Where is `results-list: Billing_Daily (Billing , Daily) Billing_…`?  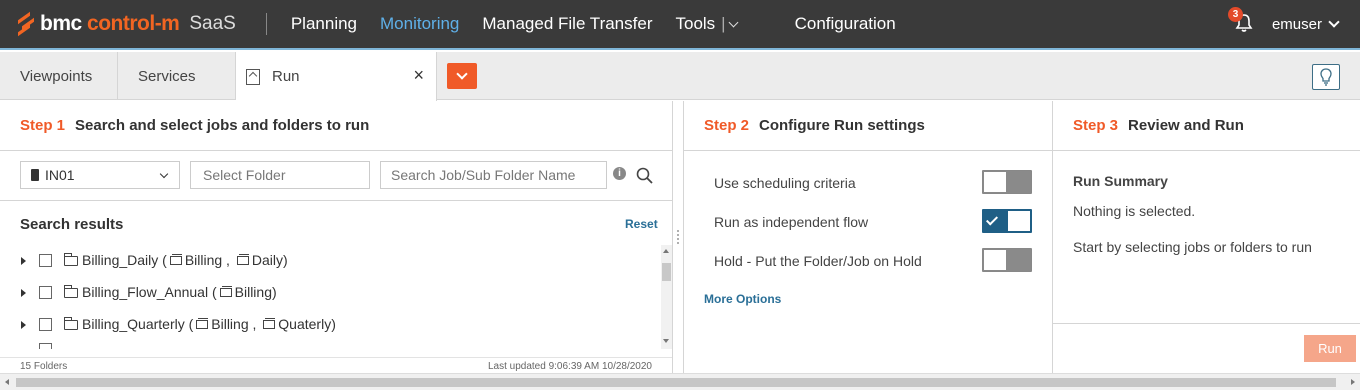
results-list: Billing_Daily (Billing , Daily) Billing_… is located at coordinates (330, 297).